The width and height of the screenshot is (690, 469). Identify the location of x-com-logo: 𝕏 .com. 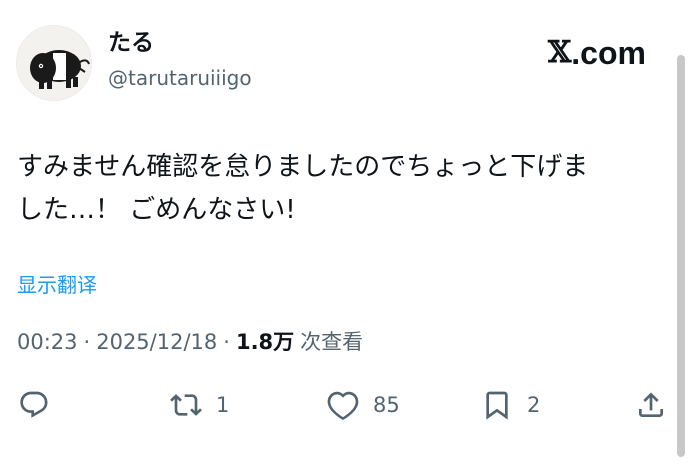
(597, 53).